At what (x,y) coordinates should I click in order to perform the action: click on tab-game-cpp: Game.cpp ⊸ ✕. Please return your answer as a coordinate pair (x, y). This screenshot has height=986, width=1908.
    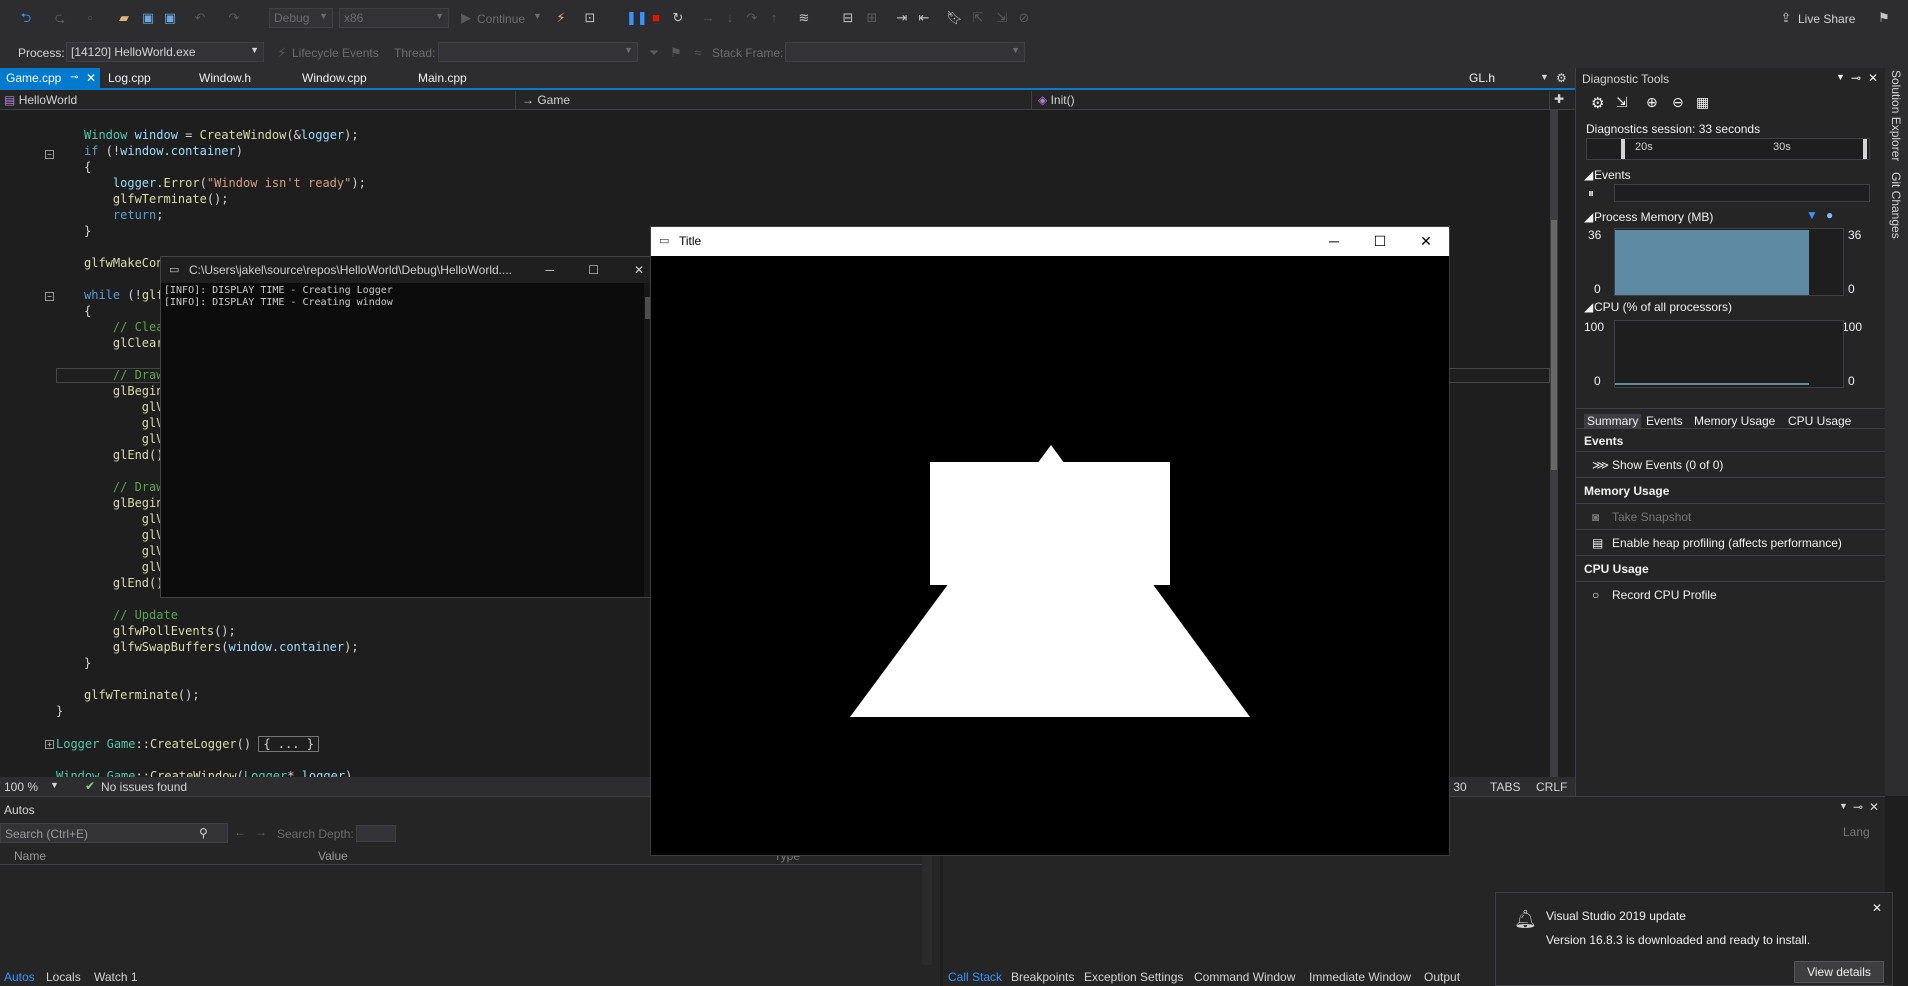
    Looking at the image, I should click on (50, 78).